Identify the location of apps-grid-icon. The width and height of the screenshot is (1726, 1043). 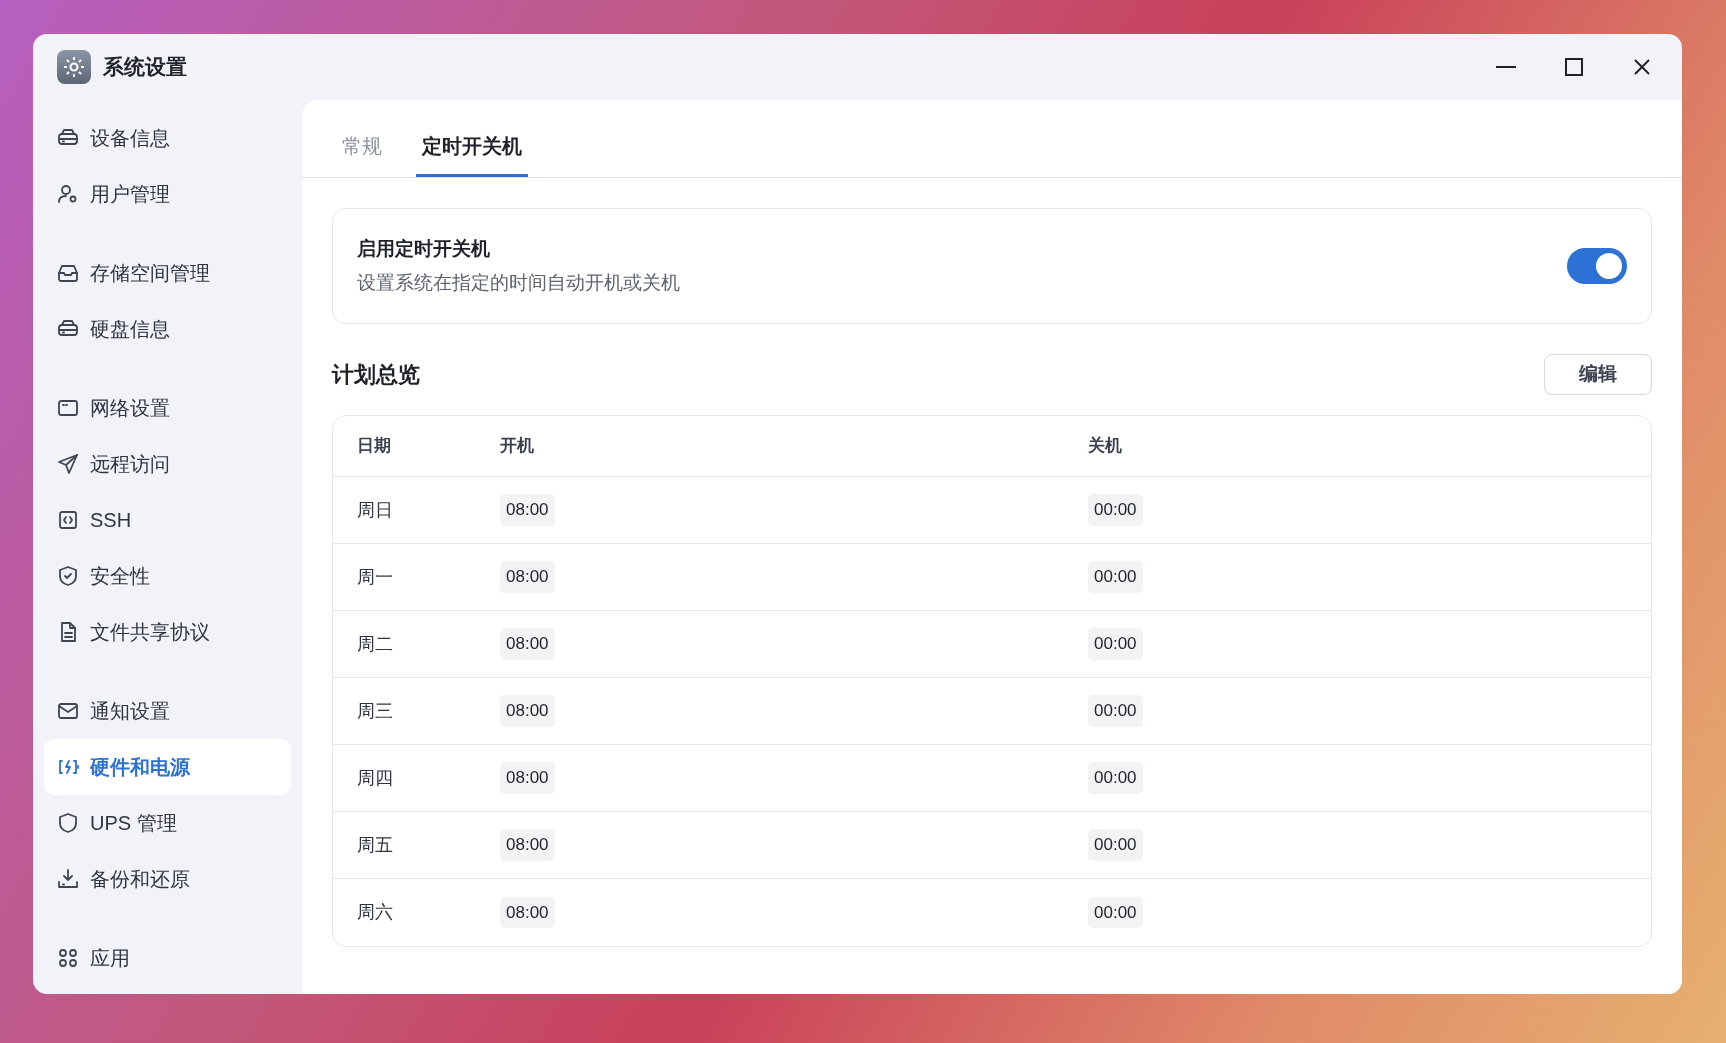
(68, 958).